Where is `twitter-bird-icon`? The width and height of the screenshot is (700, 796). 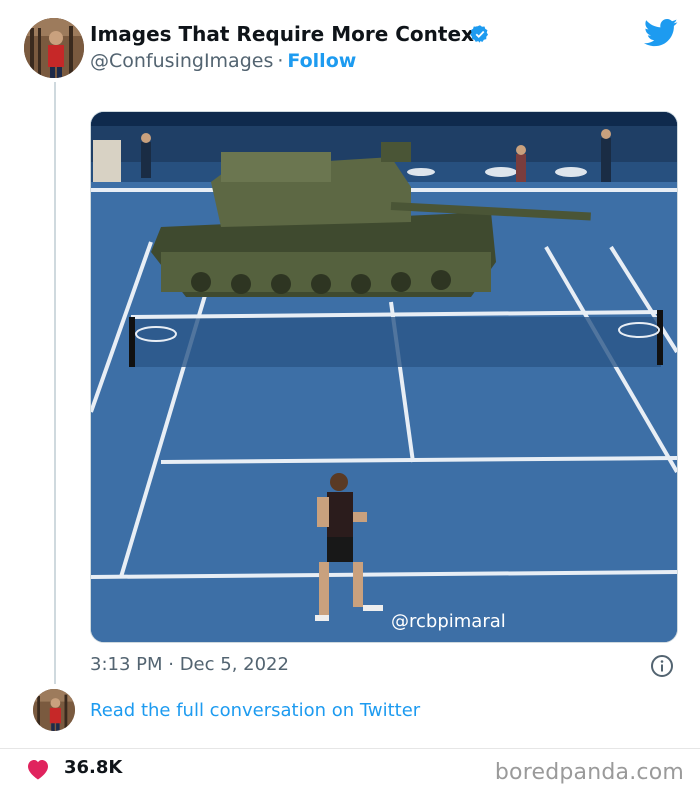 twitter-bird-icon is located at coordinates (661, 33).